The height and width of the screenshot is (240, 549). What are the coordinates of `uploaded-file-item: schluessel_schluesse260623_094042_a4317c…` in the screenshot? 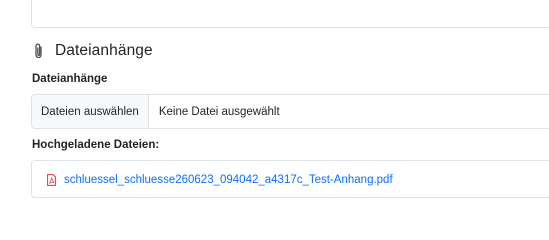 It's located at (220, 180).